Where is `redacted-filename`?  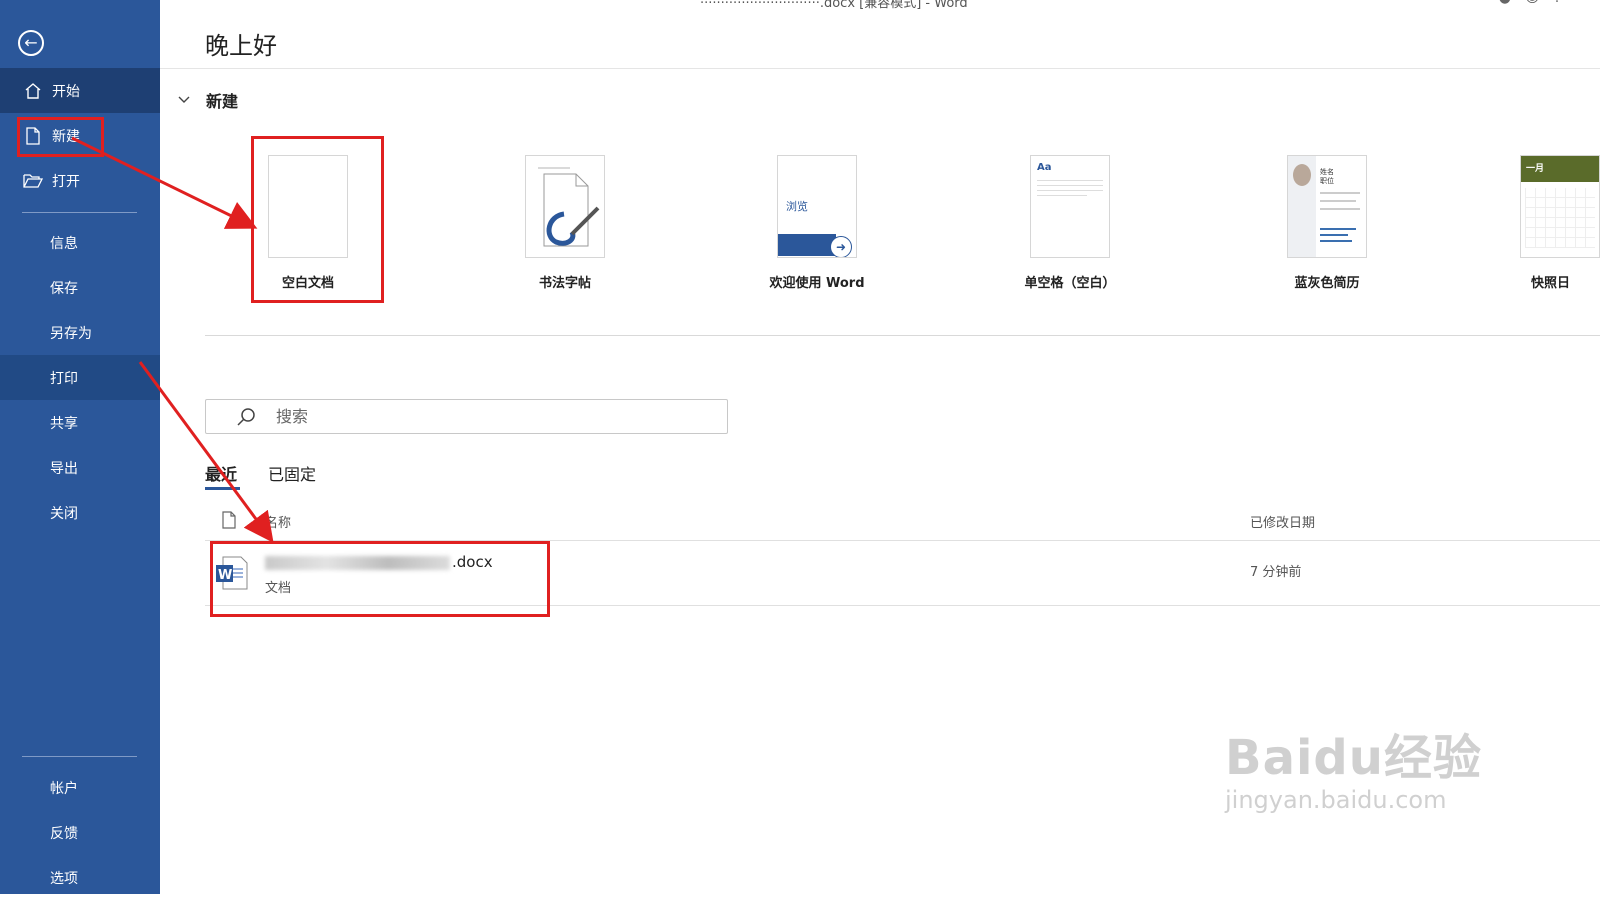
redacted-filename is located at coordinates (357, 562).